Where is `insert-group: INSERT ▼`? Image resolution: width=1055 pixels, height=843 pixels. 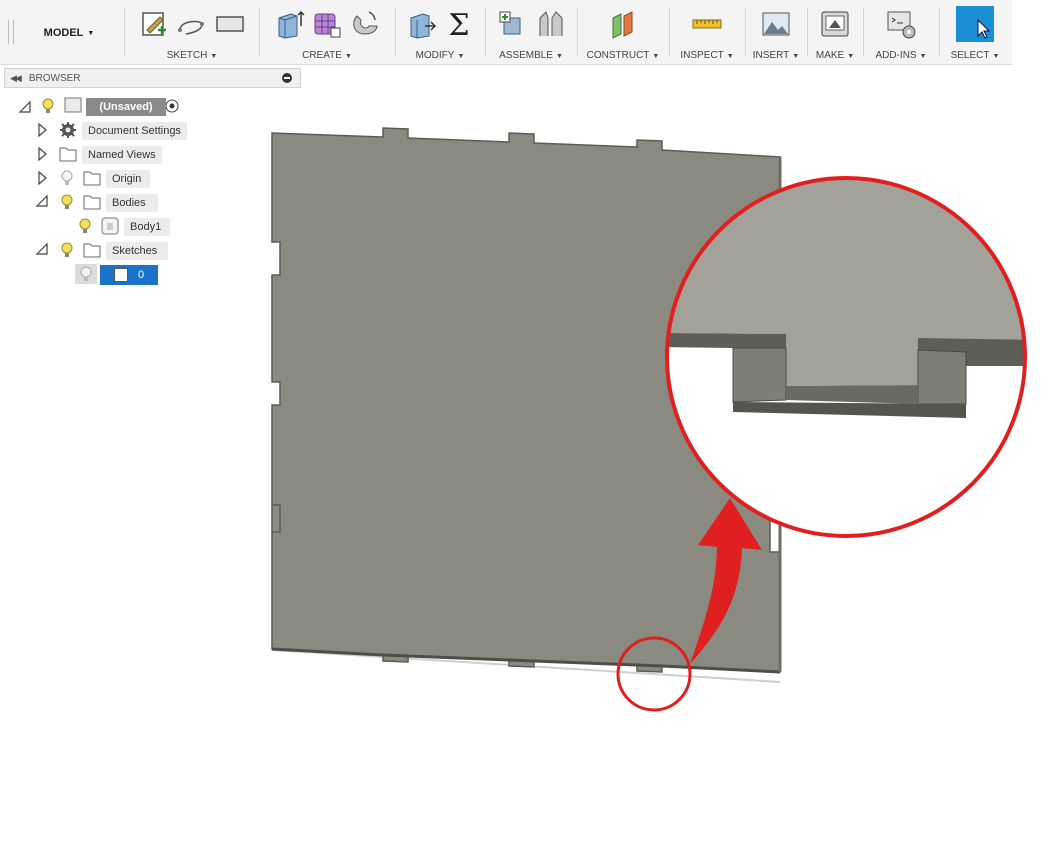 insert-group: INSERT ▼ is located at coordinates (776, 33).